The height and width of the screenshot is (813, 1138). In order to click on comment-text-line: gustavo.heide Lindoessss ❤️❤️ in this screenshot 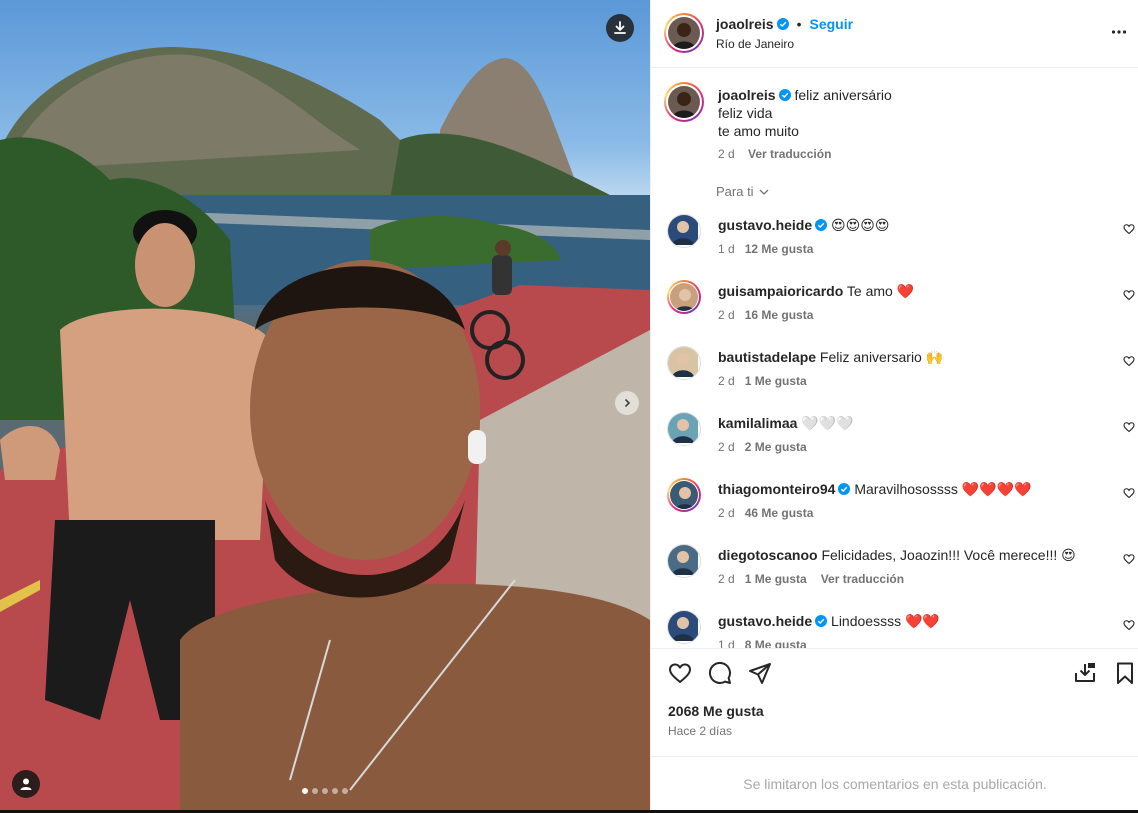, I will do `click(829, 621)`.